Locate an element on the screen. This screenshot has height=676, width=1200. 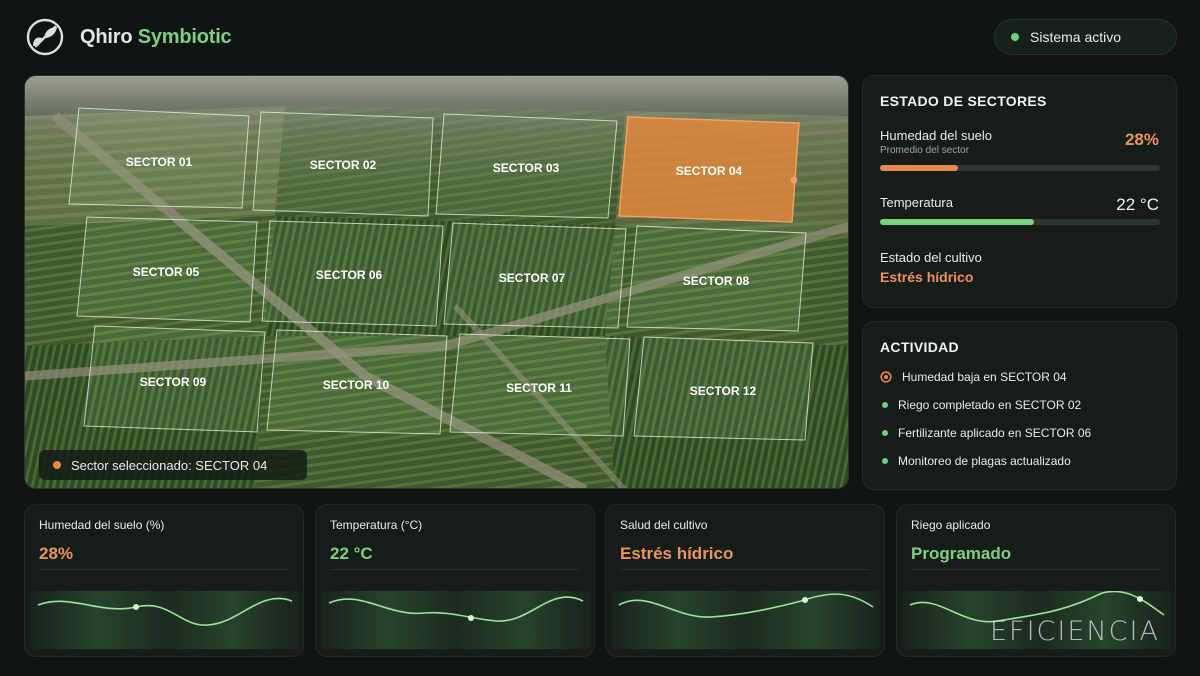
humidity-label: Humedad del suelo is located at coordinates (936, 135).